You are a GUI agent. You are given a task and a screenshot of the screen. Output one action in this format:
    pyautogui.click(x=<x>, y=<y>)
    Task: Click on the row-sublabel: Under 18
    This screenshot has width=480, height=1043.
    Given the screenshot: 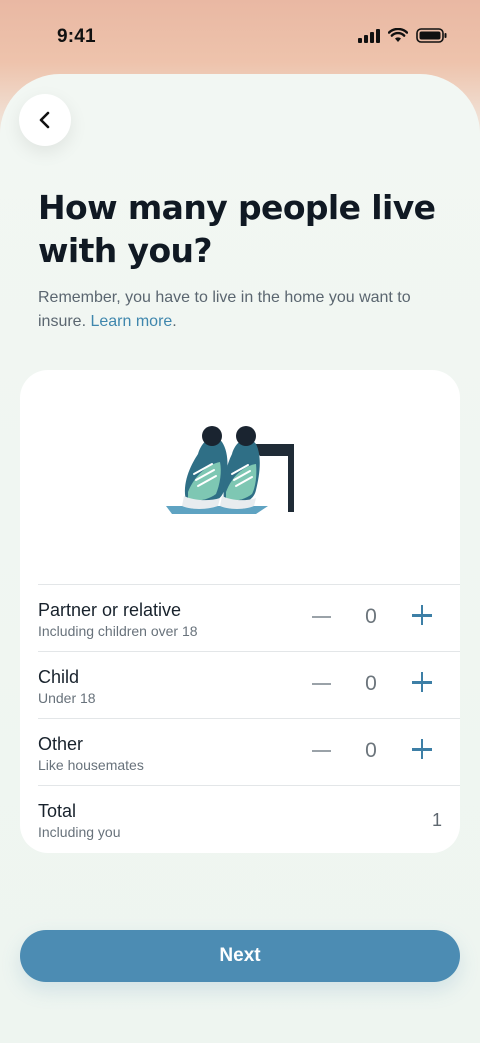 What is the action you would take?
    pyautogui.click(x=67, y=698)
    